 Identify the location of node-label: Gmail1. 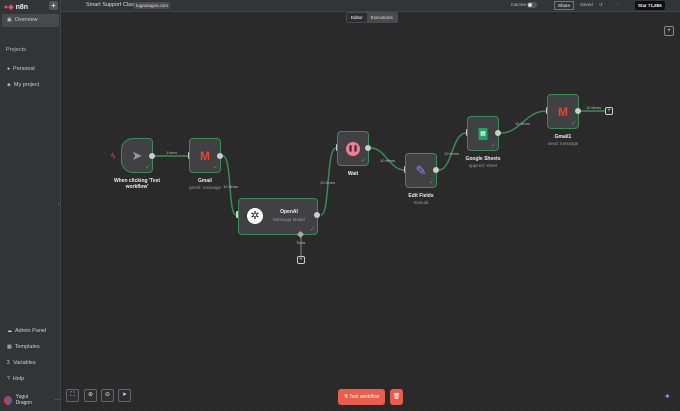
(563, 137).